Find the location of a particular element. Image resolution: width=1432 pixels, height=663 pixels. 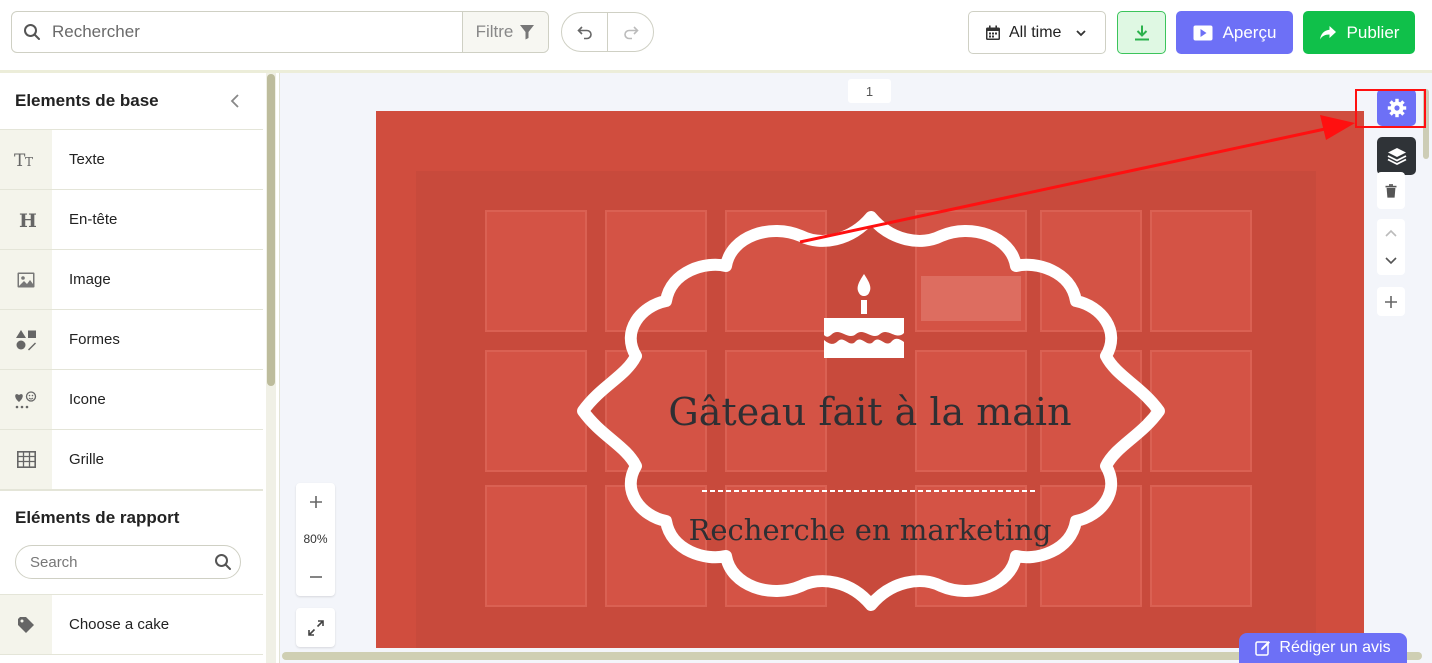

sidebar-item-text: TT Texte is located at coordinates (131, 160).